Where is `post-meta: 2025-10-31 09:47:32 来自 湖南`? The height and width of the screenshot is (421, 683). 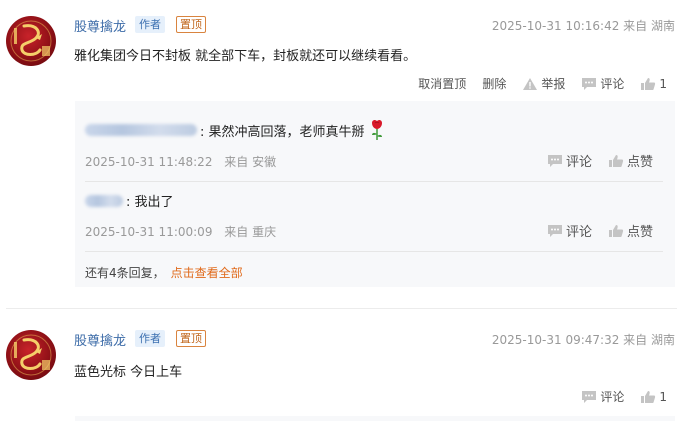 post-meta: 2025-10-31 09:47:32 来自 湖南 is located at coordinates (583, 339).